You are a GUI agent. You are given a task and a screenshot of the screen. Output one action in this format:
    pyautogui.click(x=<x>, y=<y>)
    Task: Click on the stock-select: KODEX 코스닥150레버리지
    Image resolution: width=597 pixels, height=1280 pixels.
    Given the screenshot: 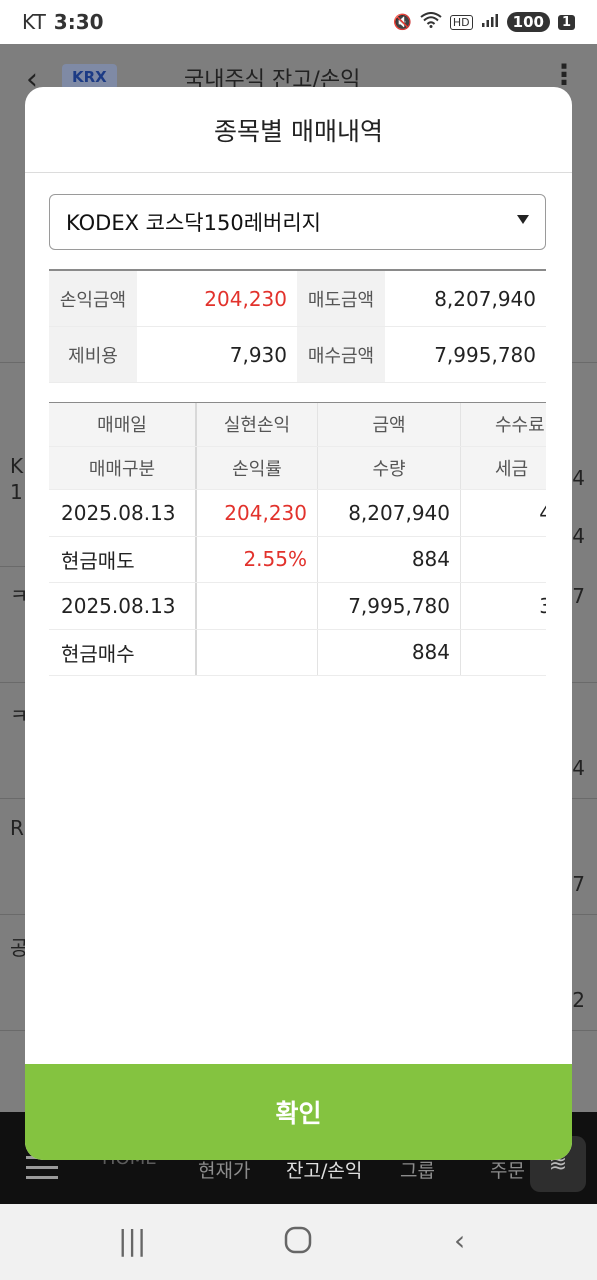 What is the action you would take?
    pyautogui.click(x=297, y=222)
    